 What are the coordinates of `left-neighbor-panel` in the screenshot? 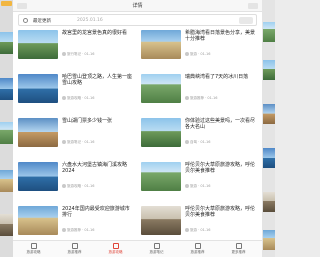 It's located at (6, 128).